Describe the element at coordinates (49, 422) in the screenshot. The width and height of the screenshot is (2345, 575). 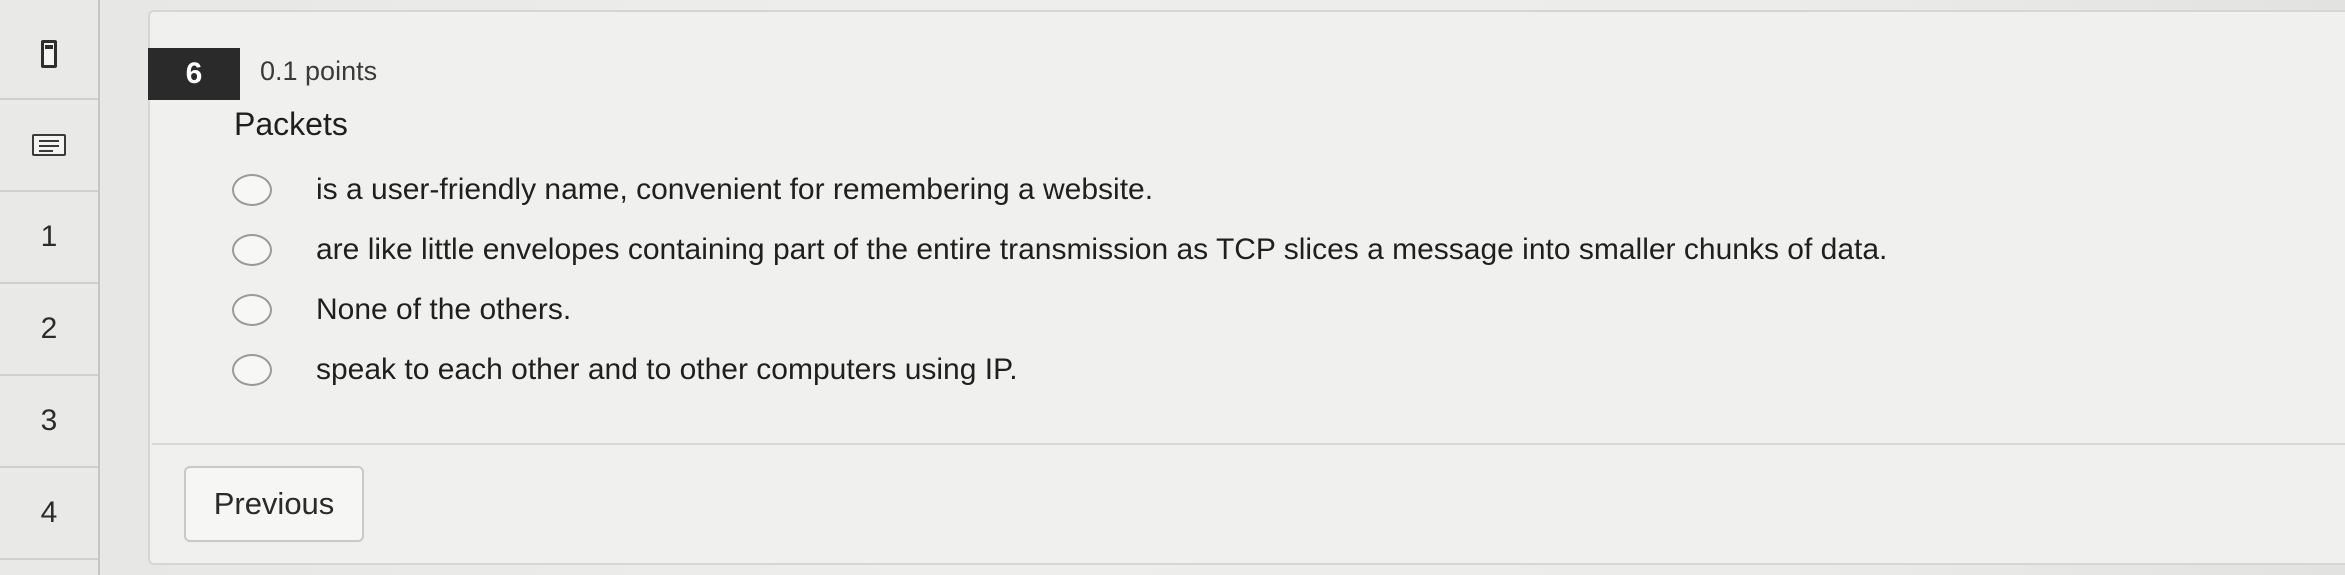
I see `nav-question-3: 3` at that location.